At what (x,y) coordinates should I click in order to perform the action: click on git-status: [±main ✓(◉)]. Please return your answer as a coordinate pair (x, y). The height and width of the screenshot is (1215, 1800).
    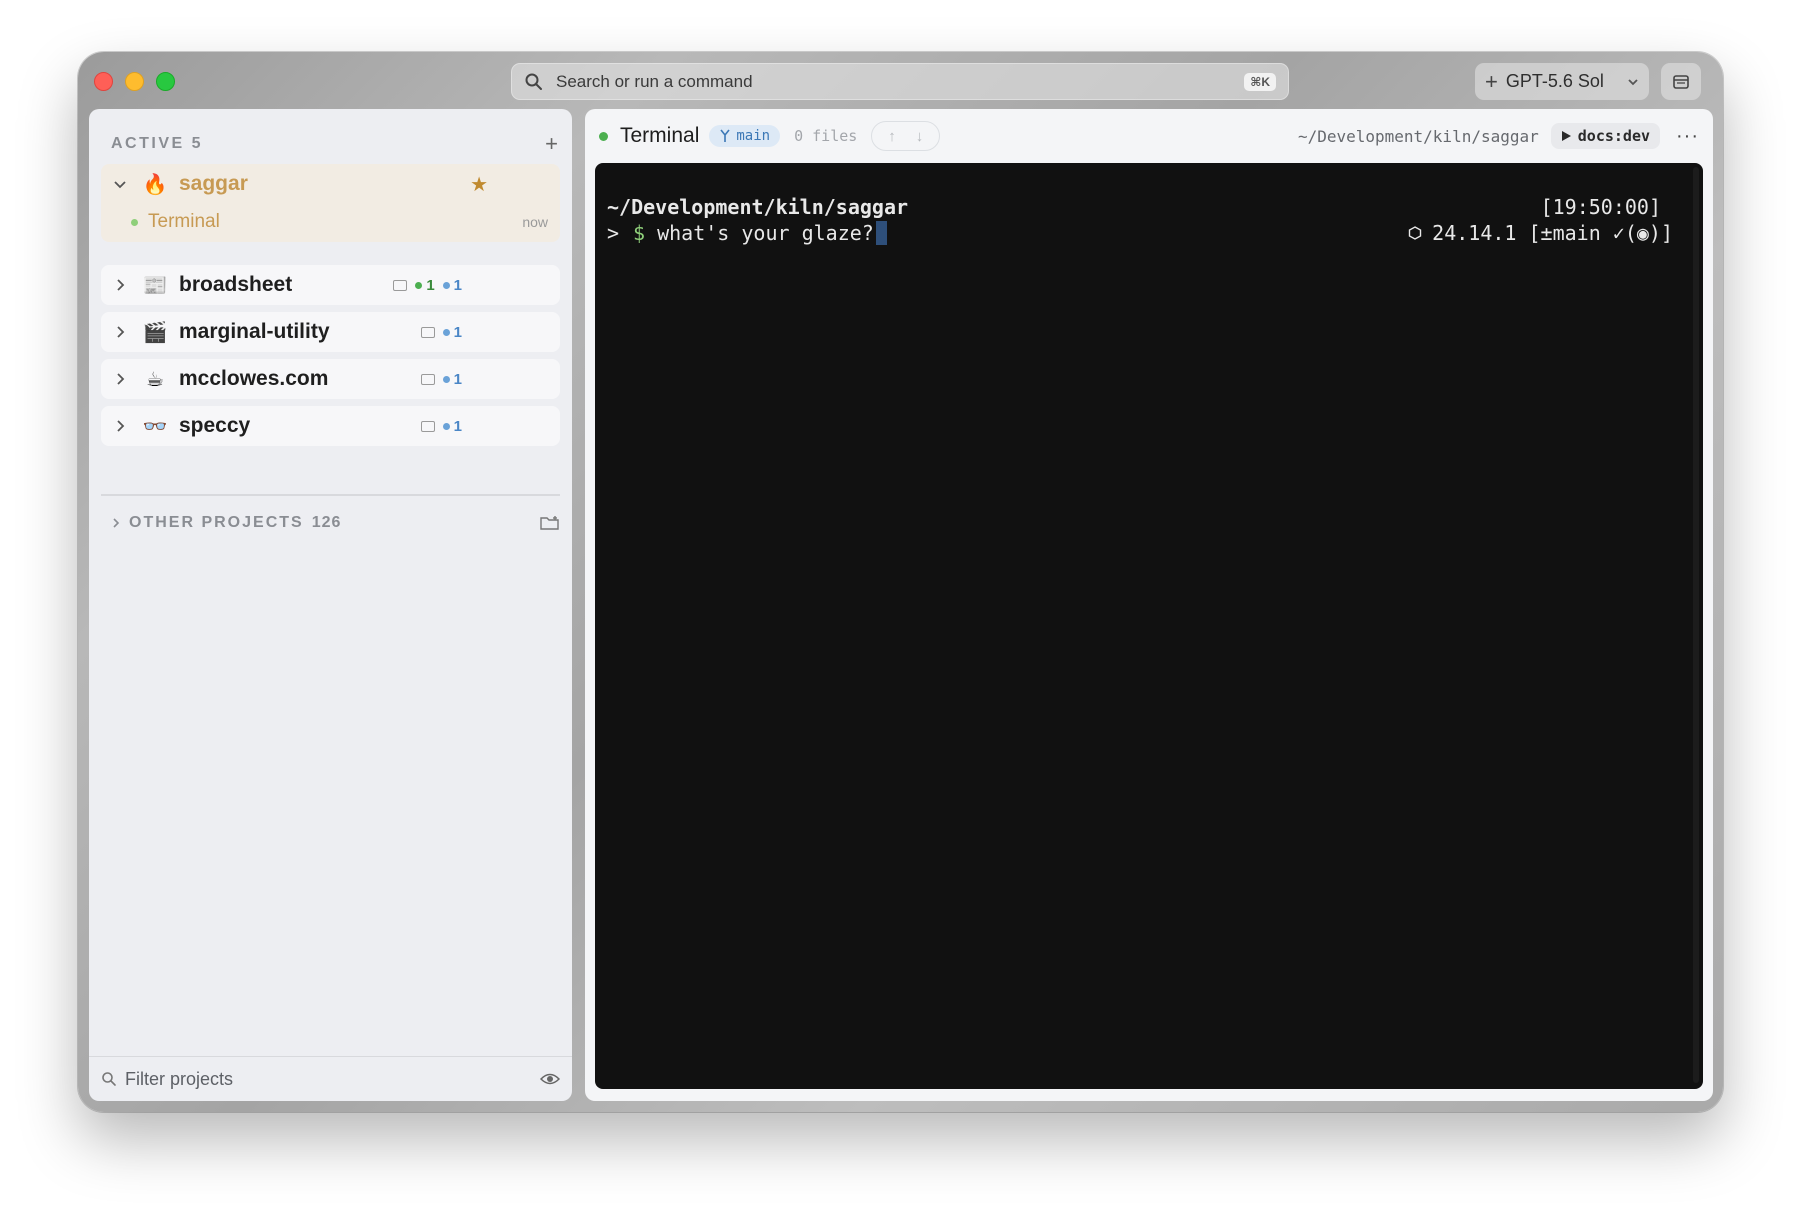
    Looking at the image, I should click on (1601, 233).